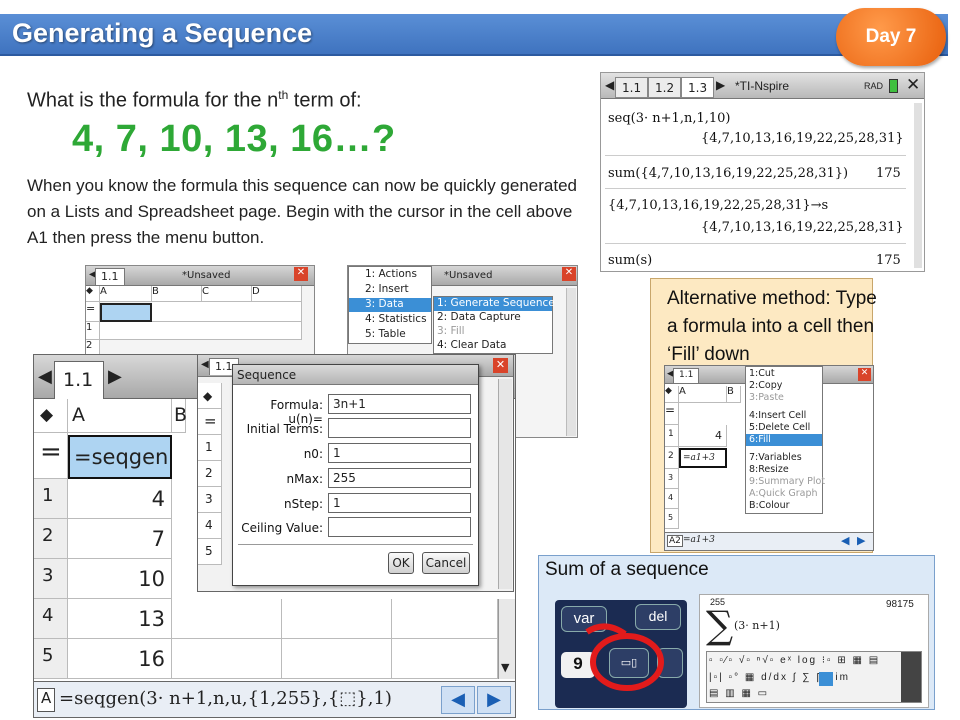 The image size is (960, 720). I want to click on initial-terms-input, so click(399, 428).